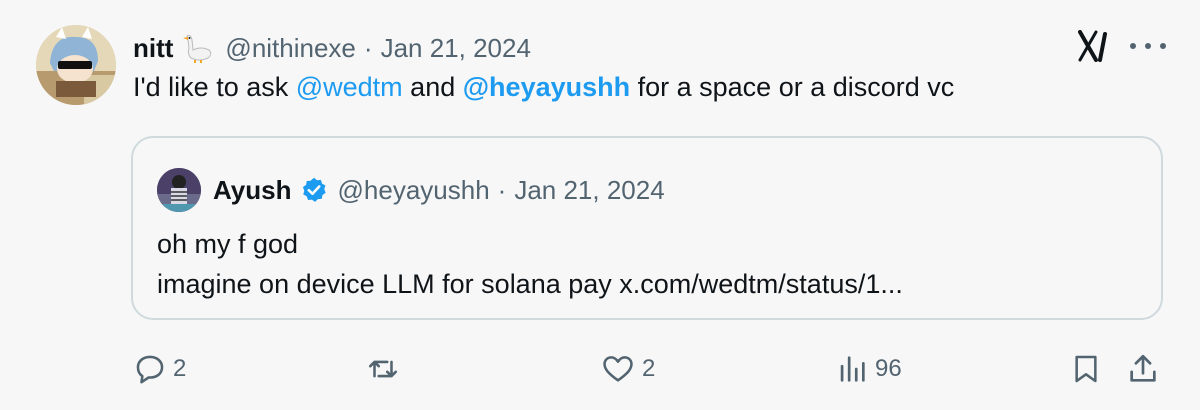 This screenshot has height=410, width=1200. I want to click on tweet-text-part: I'd like to ask, so click(214, 87).